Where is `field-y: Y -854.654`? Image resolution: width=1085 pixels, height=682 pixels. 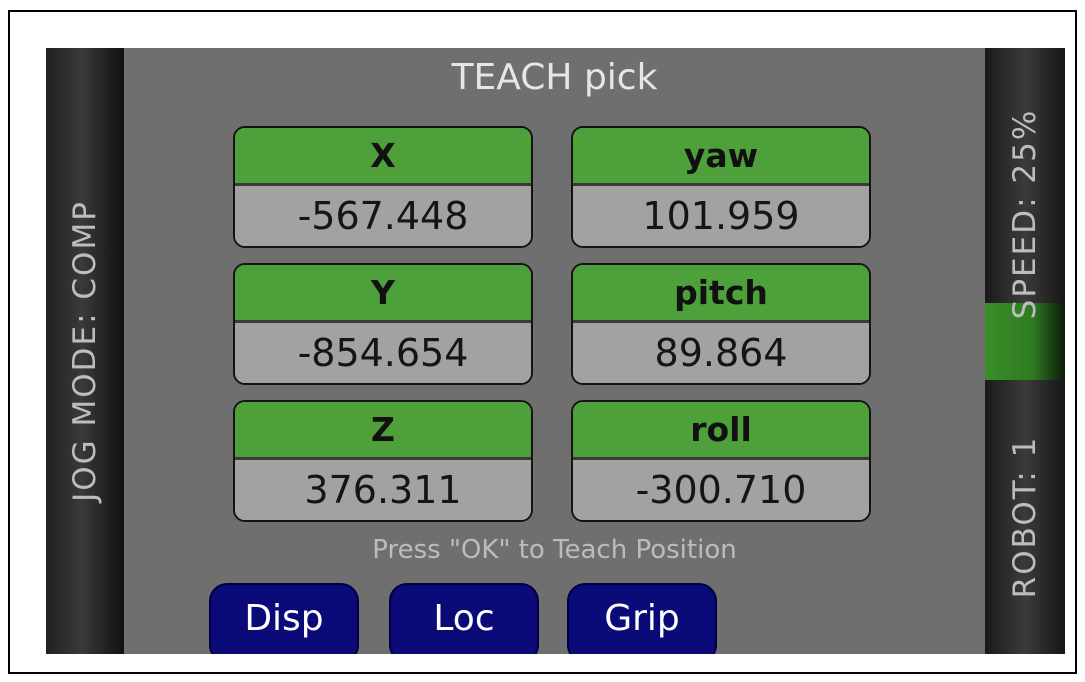 field-y: Y -854.654 is located at coordinates (383, 324).